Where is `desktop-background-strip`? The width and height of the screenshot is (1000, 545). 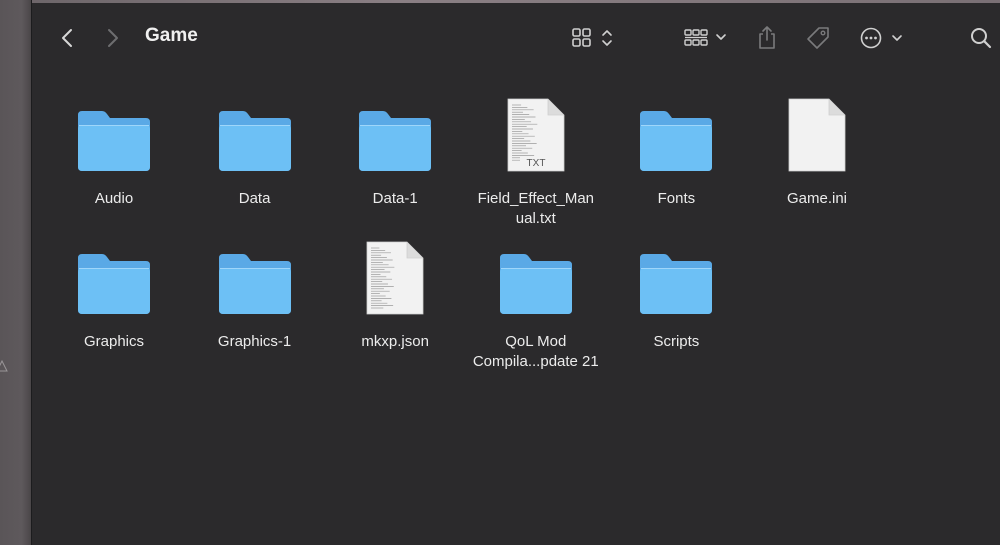 desktop-background-strip is located at coordinates (16, 272).